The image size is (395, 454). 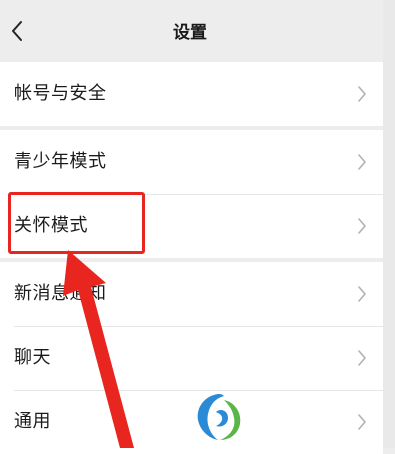 What do you see at coordinates (191, 162) in the screenshot?
I see `settings-item-youth-mode: 青少年模式` at bounding box center [191, 162].